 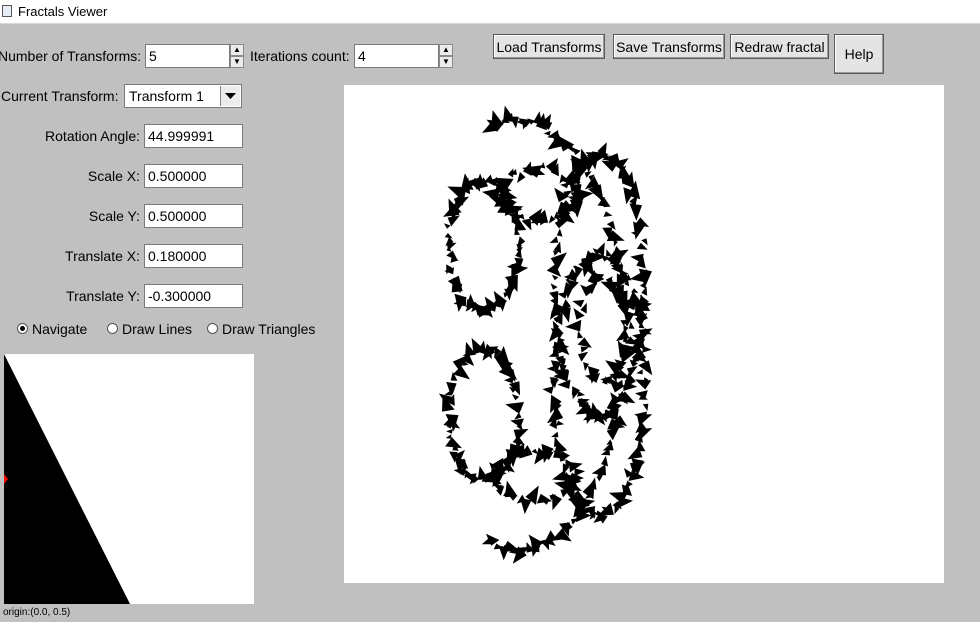 I want to click on title-bar: Fractals Viewer, so click(x=490, y=12).